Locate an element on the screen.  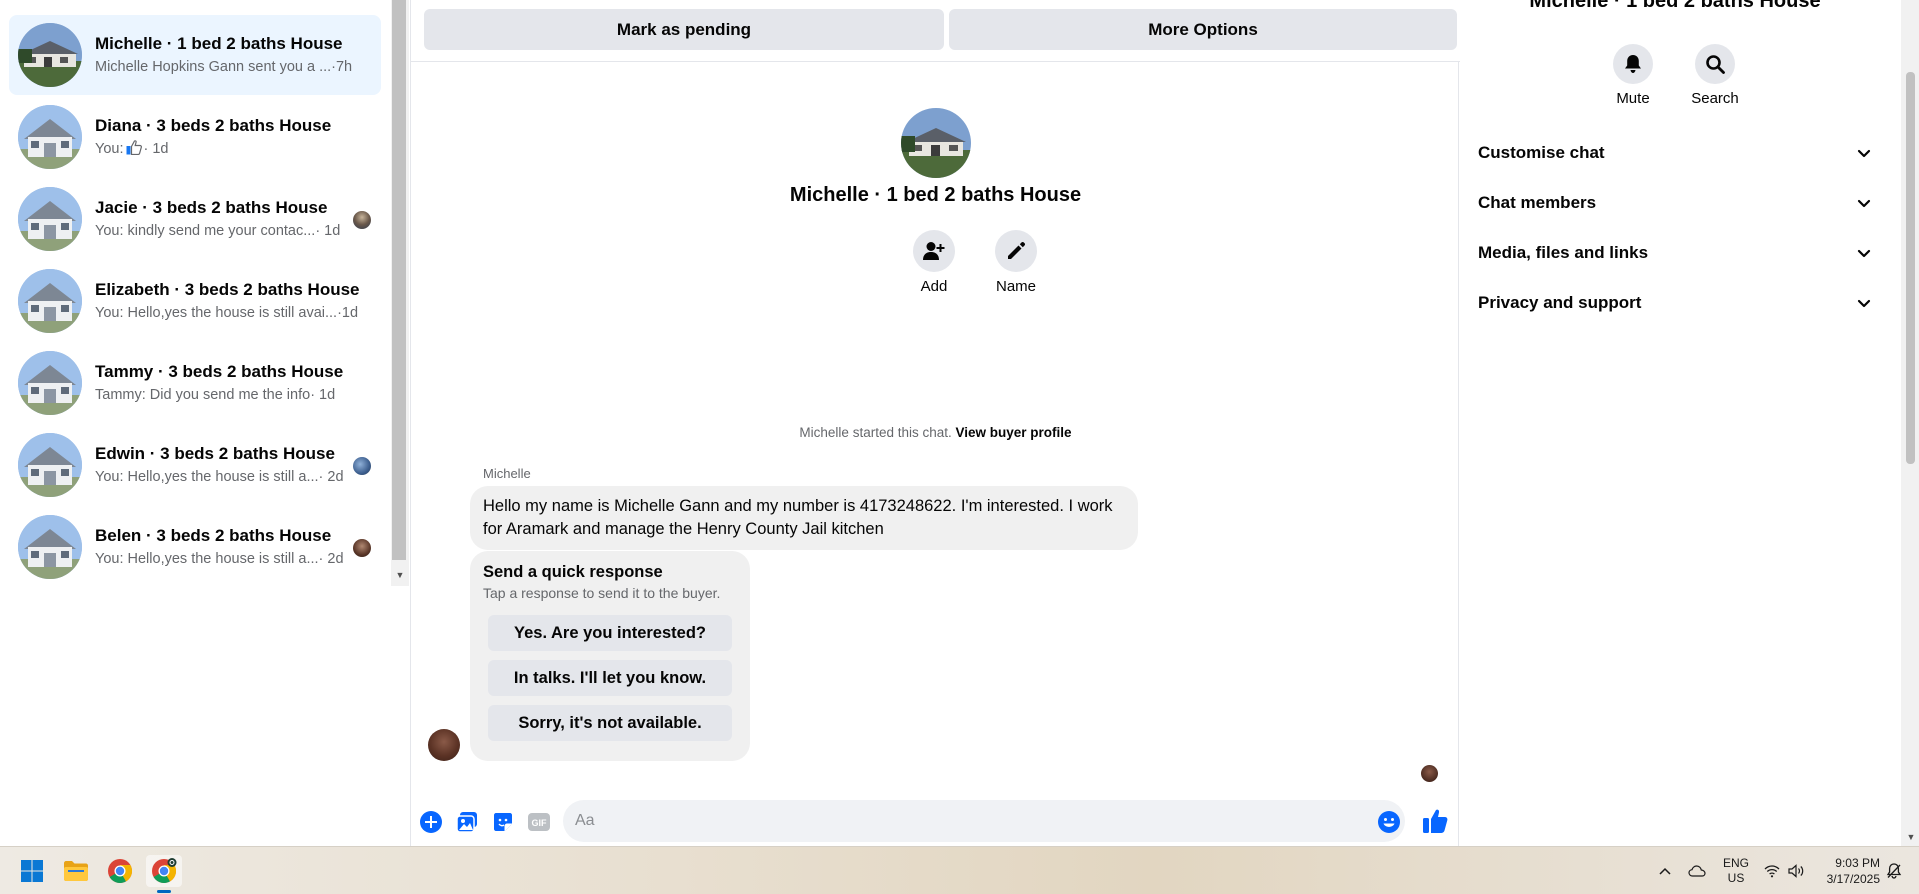
bell-icon is located at coordinates (1633, 64).